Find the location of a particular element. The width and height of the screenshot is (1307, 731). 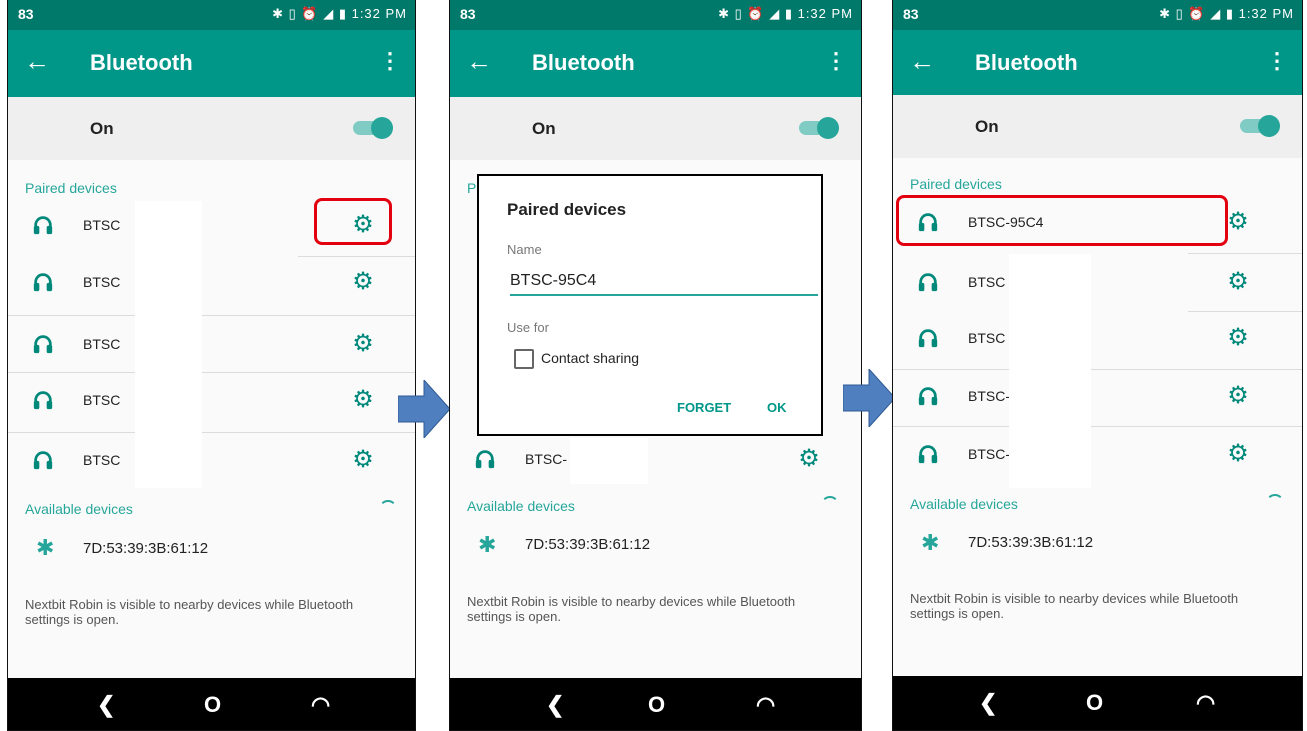

dialog-title: Paired devices is located at coordinates (567, 209).